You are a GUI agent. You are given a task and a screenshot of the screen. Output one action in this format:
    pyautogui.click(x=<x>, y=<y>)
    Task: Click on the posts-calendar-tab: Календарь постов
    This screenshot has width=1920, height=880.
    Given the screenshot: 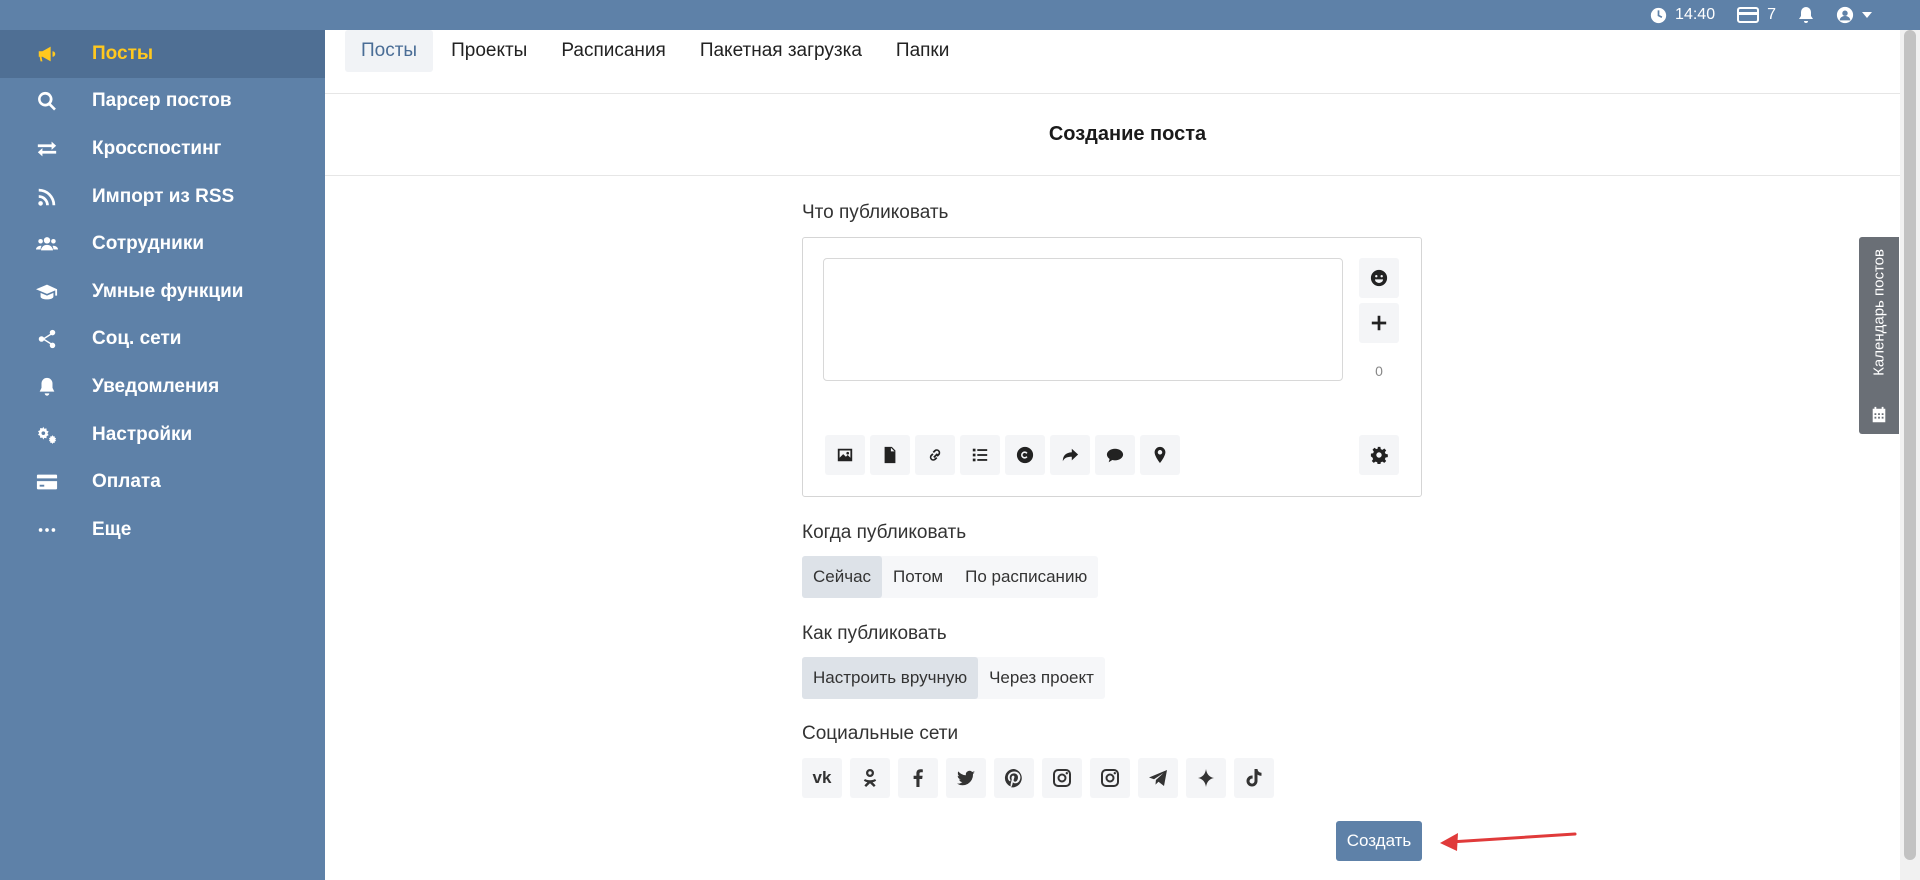 What is the action you would take?
    pyautogui.click(x=1879, y=335)
    